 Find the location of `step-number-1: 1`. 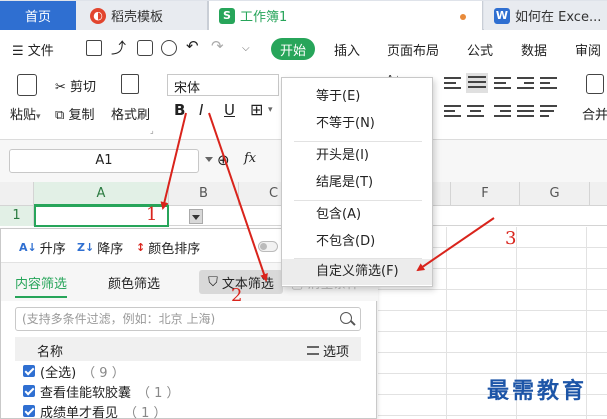

step-number-1: 1 is located at coordinates (152, 214).